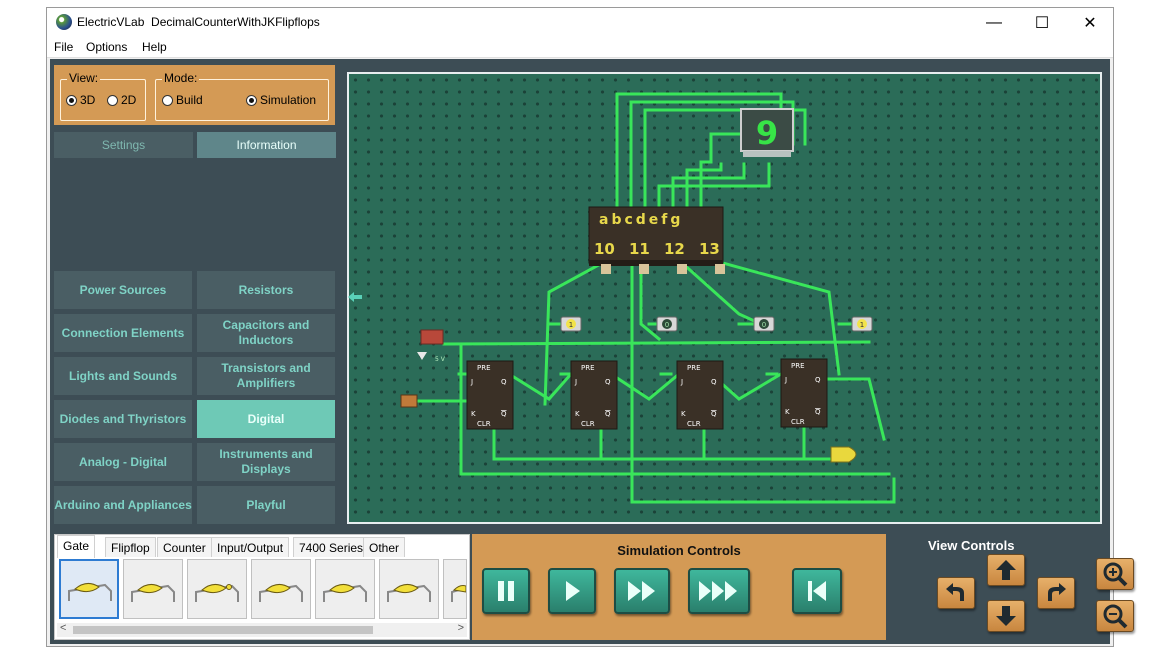 This screenshot has height=653, width=1160. Describe the element at coordinates (504, 382) in the screenshot. I see `ff1-q-label: Q` at that location.